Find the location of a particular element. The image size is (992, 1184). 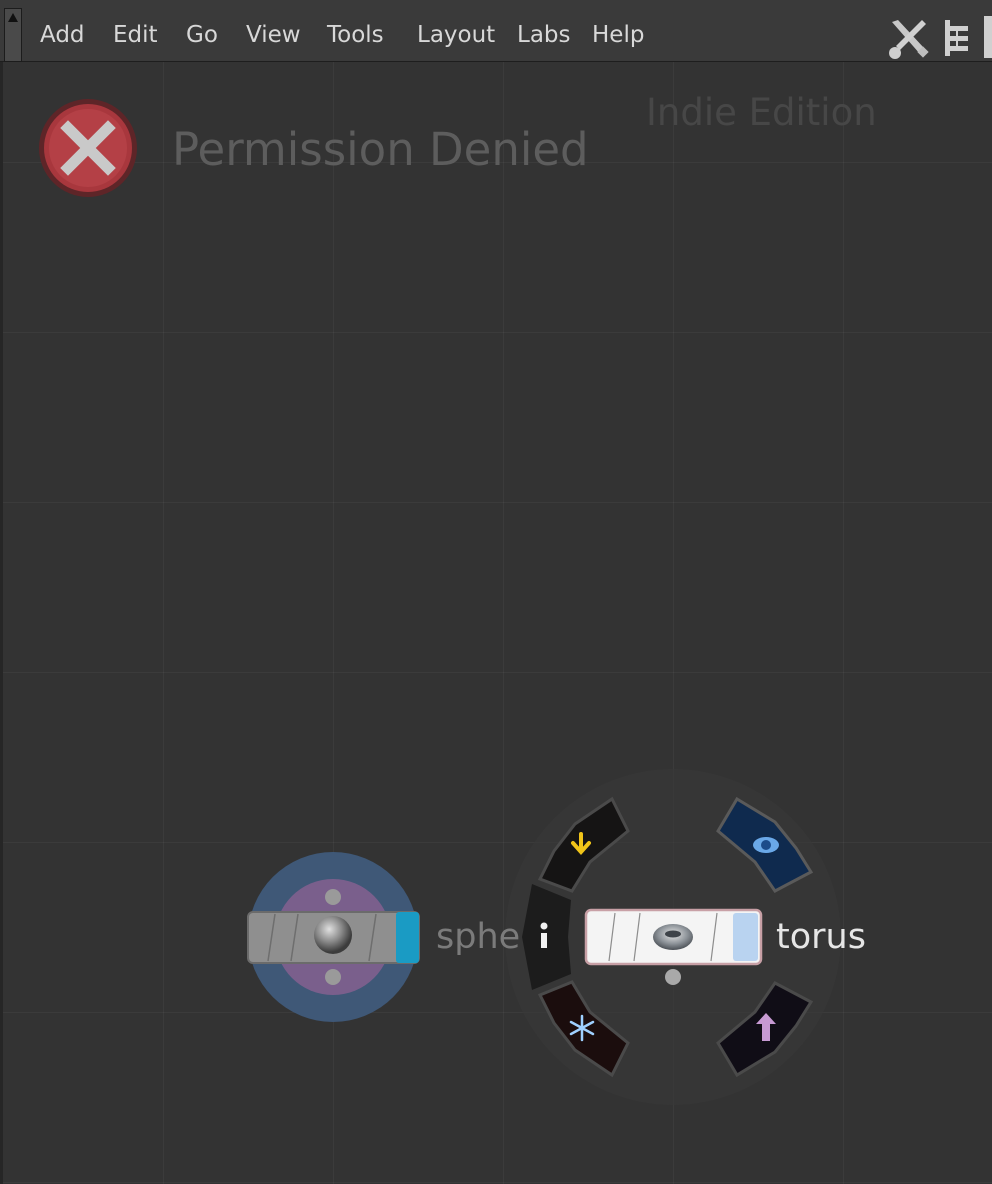

sphere-output-connector is located at coordinates (333, 977).